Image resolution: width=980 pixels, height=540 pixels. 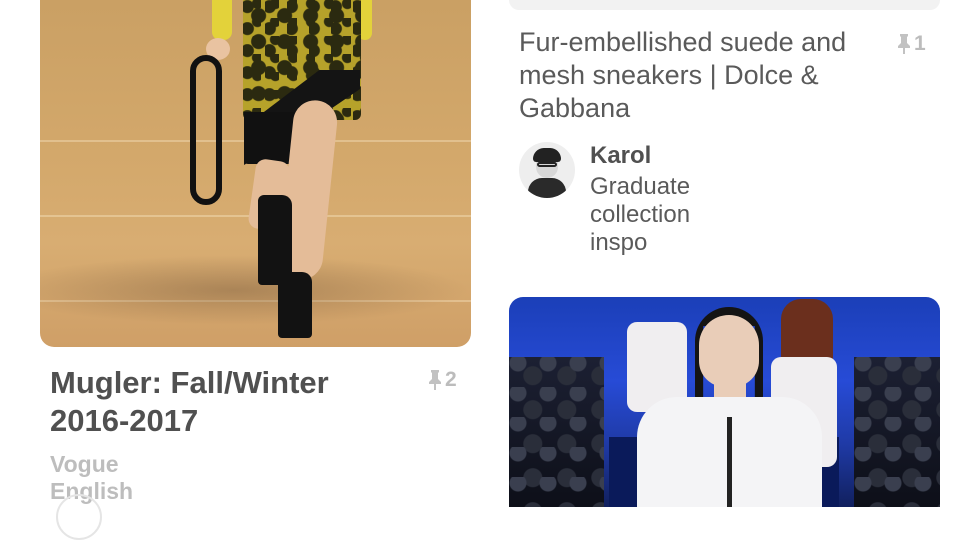 What do you see at coordinates (920, 43) in the screenshot?
I see `repin-count-value: 1` at bounding box center [920, 43].